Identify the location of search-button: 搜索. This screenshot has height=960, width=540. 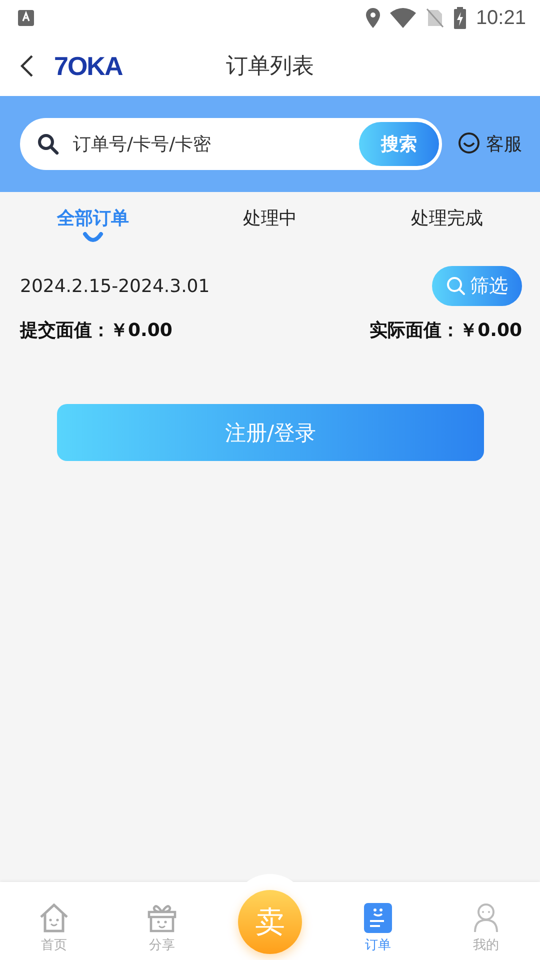
(399, 144).